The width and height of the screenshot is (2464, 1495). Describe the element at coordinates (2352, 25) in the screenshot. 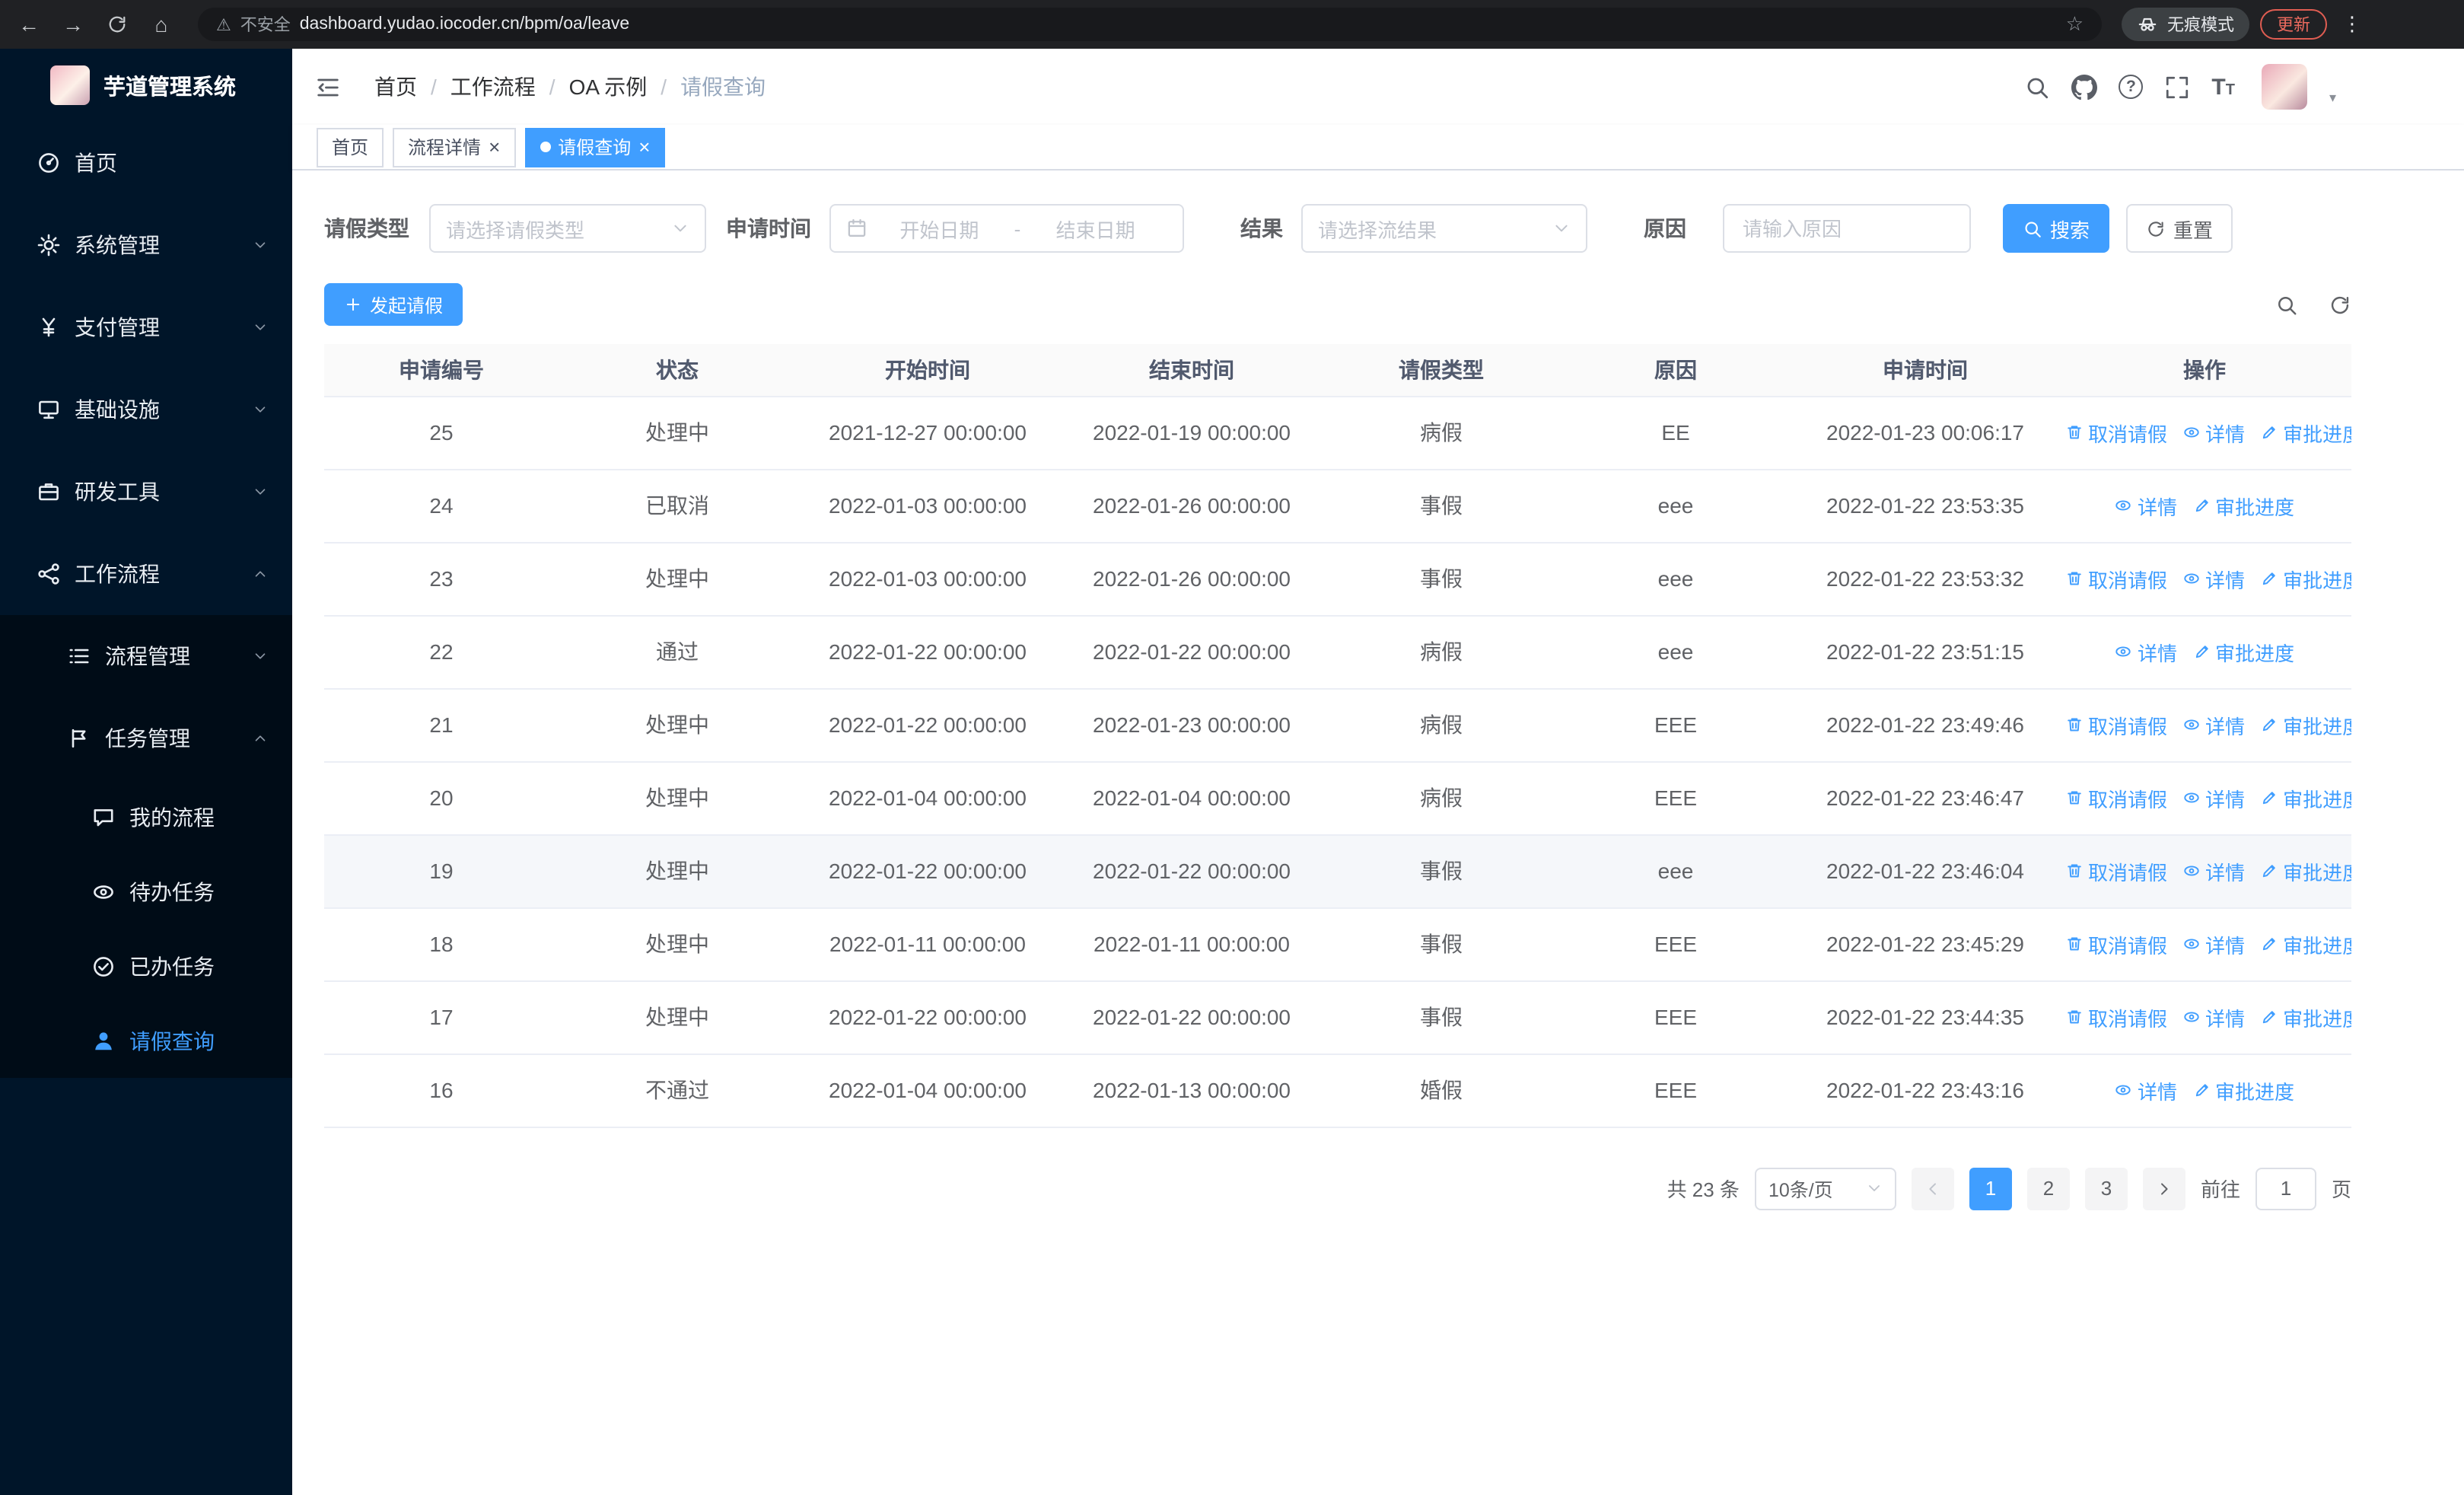

I see `browser-menu-button: ⋮` at that location.